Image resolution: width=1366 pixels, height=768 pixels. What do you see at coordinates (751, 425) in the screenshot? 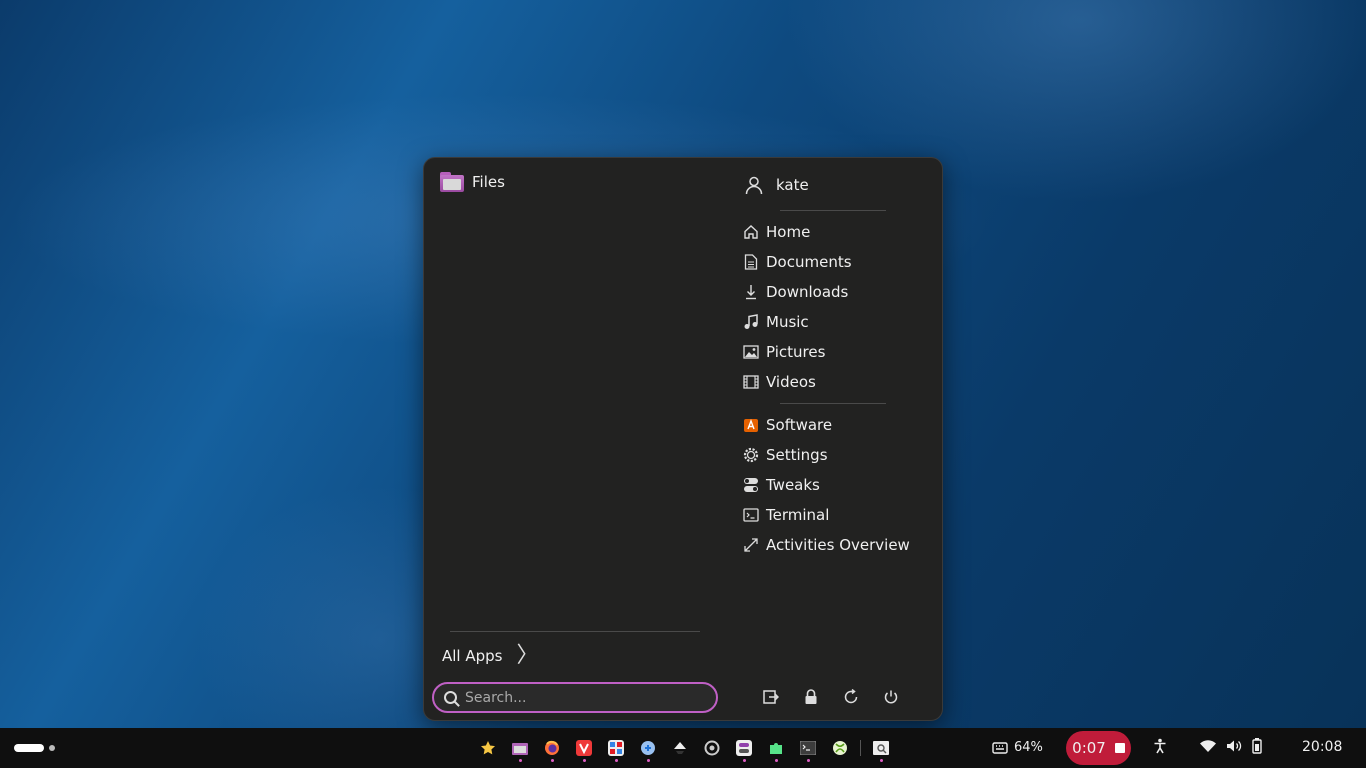
I see `software-icon` at bounding box center [751, 425].